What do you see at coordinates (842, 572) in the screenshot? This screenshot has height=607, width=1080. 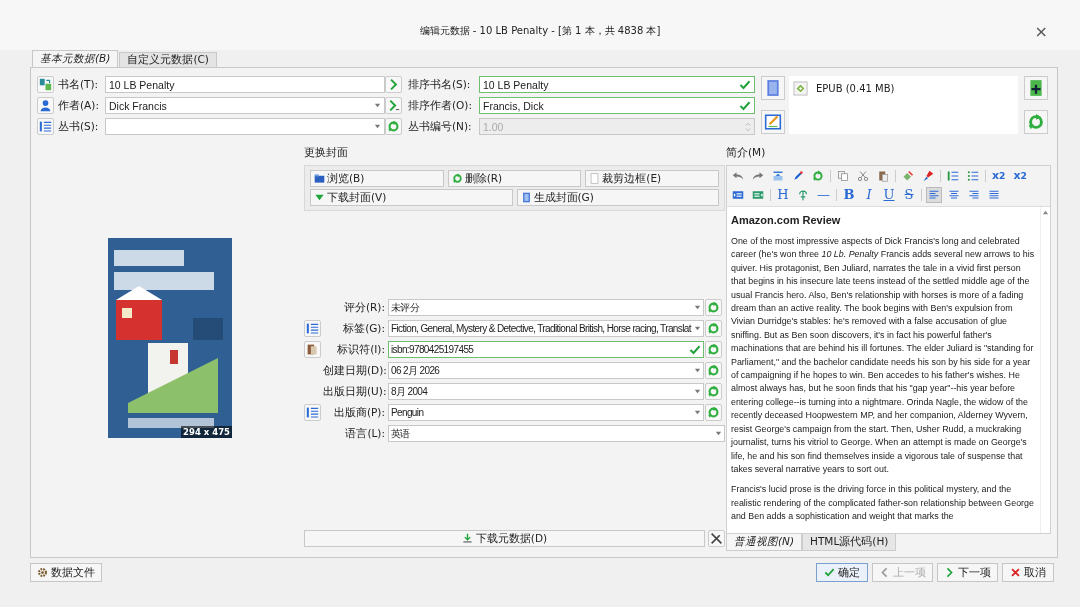 I see `ok-button: 确定` at bounding box center [842, 572].